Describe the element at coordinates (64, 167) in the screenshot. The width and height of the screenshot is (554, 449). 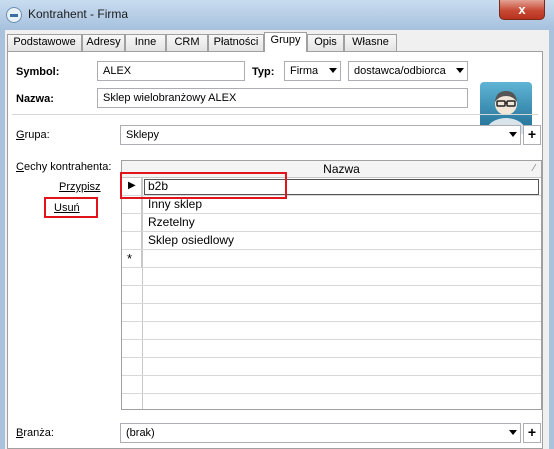
I see `cechy-label: Cechy kontrahenta:` at that location.